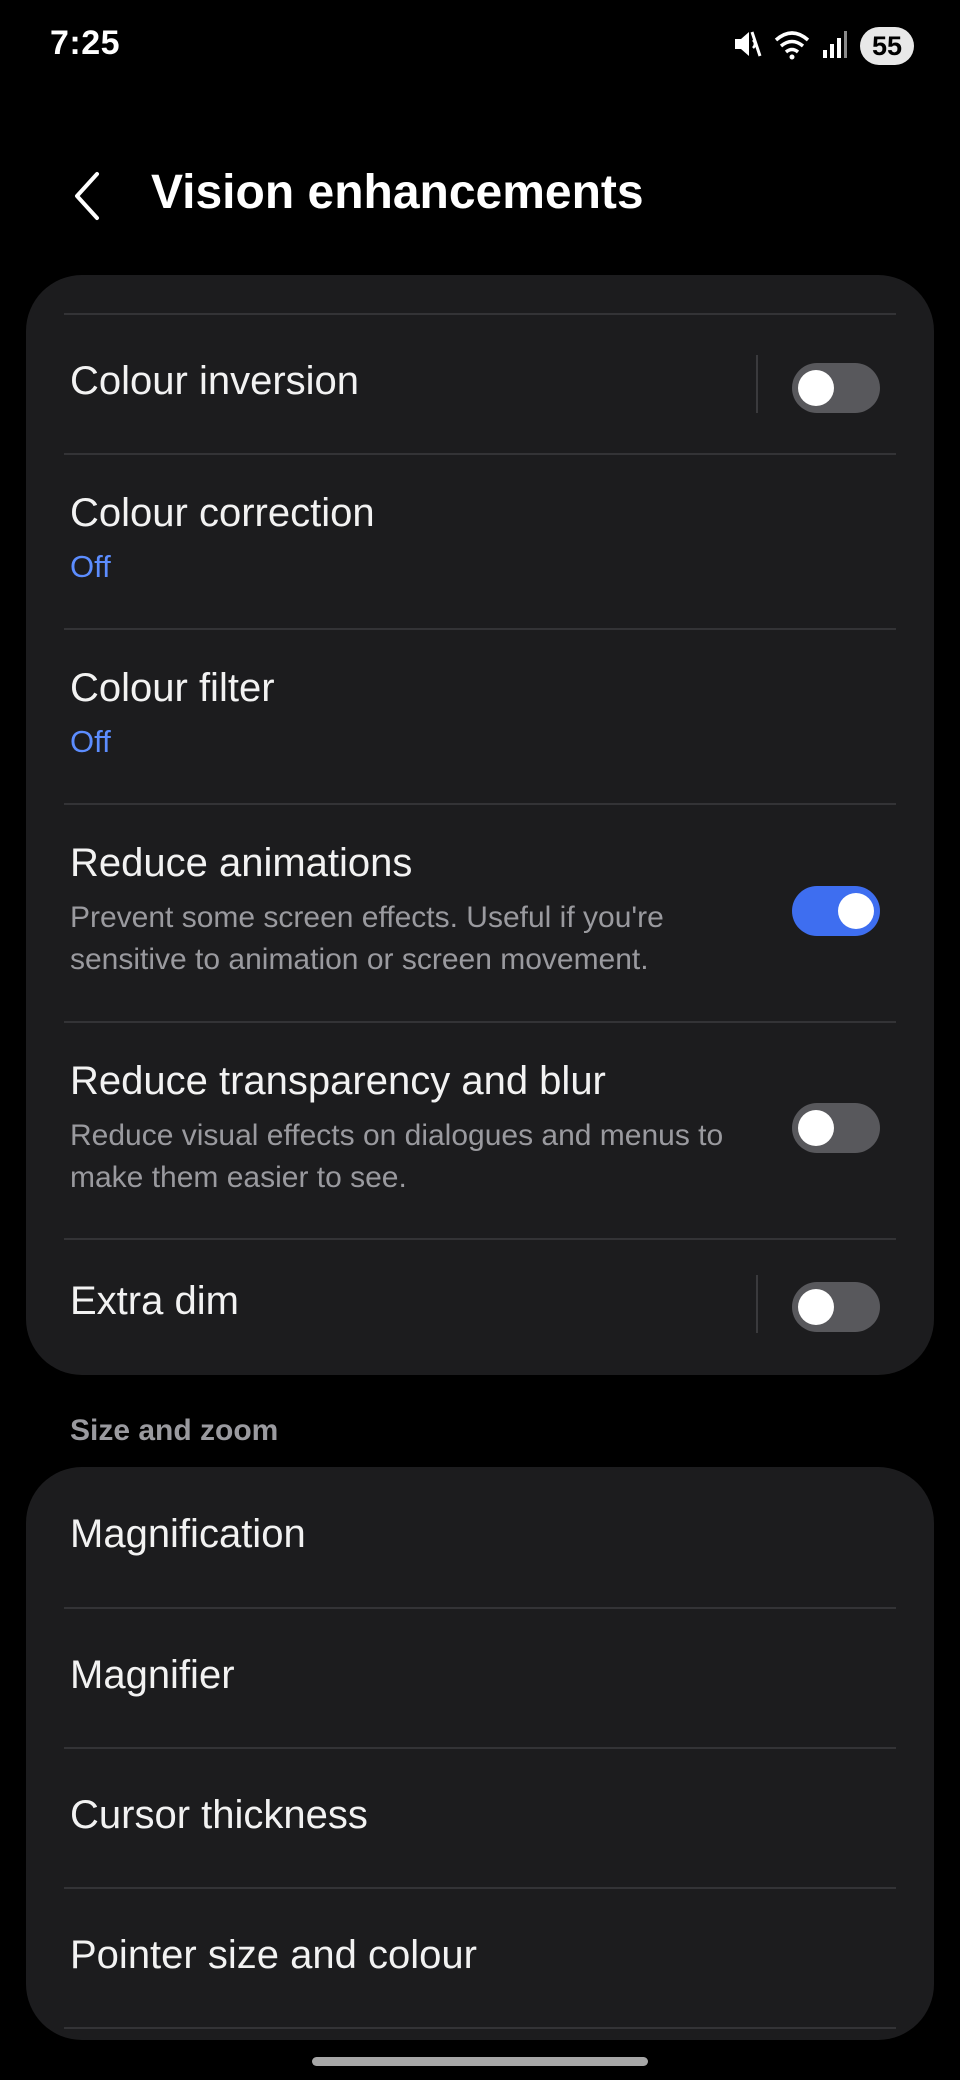  I want to click on setting-extra-dim: Extra dim, so click(480, 1307).